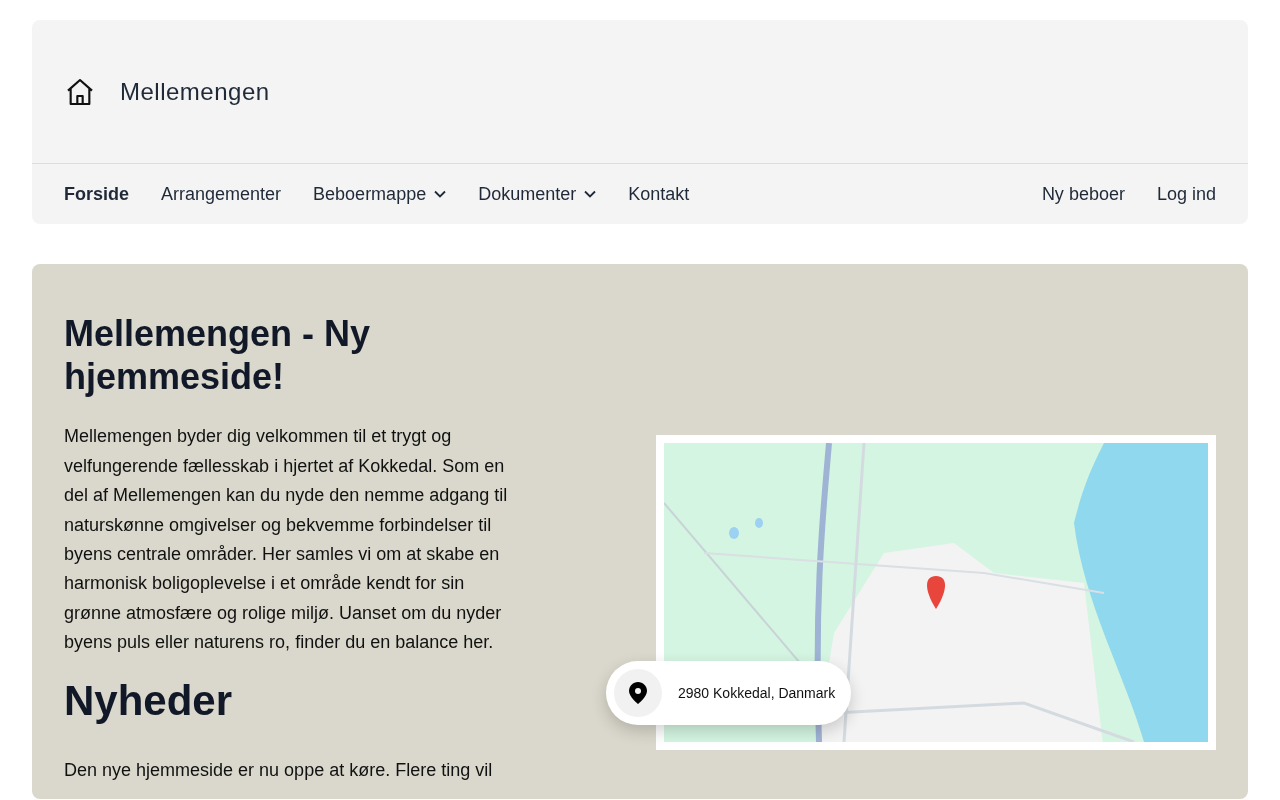 The image size is (1280, 800). I want to click on nav-link: Kontakt, so click(659, 194).